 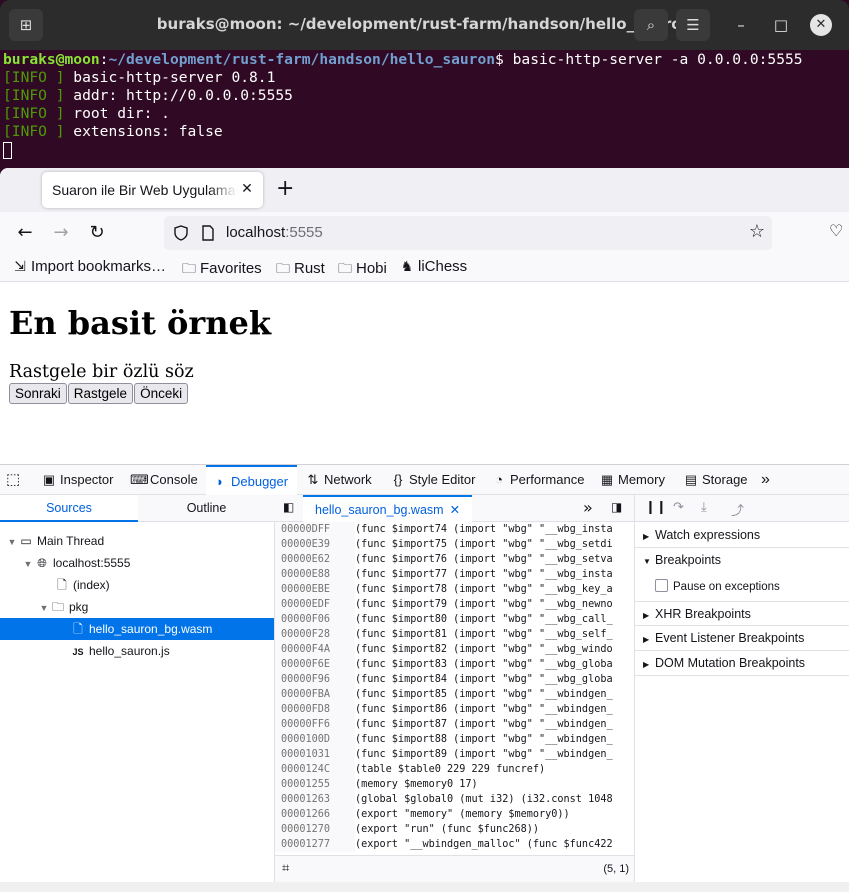 What do you see at coordinates (362, 270) in the screenshot?
I see `bookmark-hobi: 🗀 Hobi` at bounding box center [362, 270].